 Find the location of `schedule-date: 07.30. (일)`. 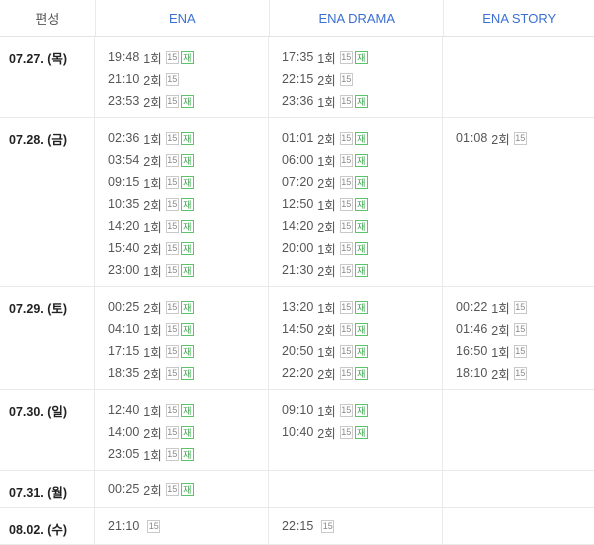

schedule-date: 07.30. (일) is located at coordinates (47, 430).